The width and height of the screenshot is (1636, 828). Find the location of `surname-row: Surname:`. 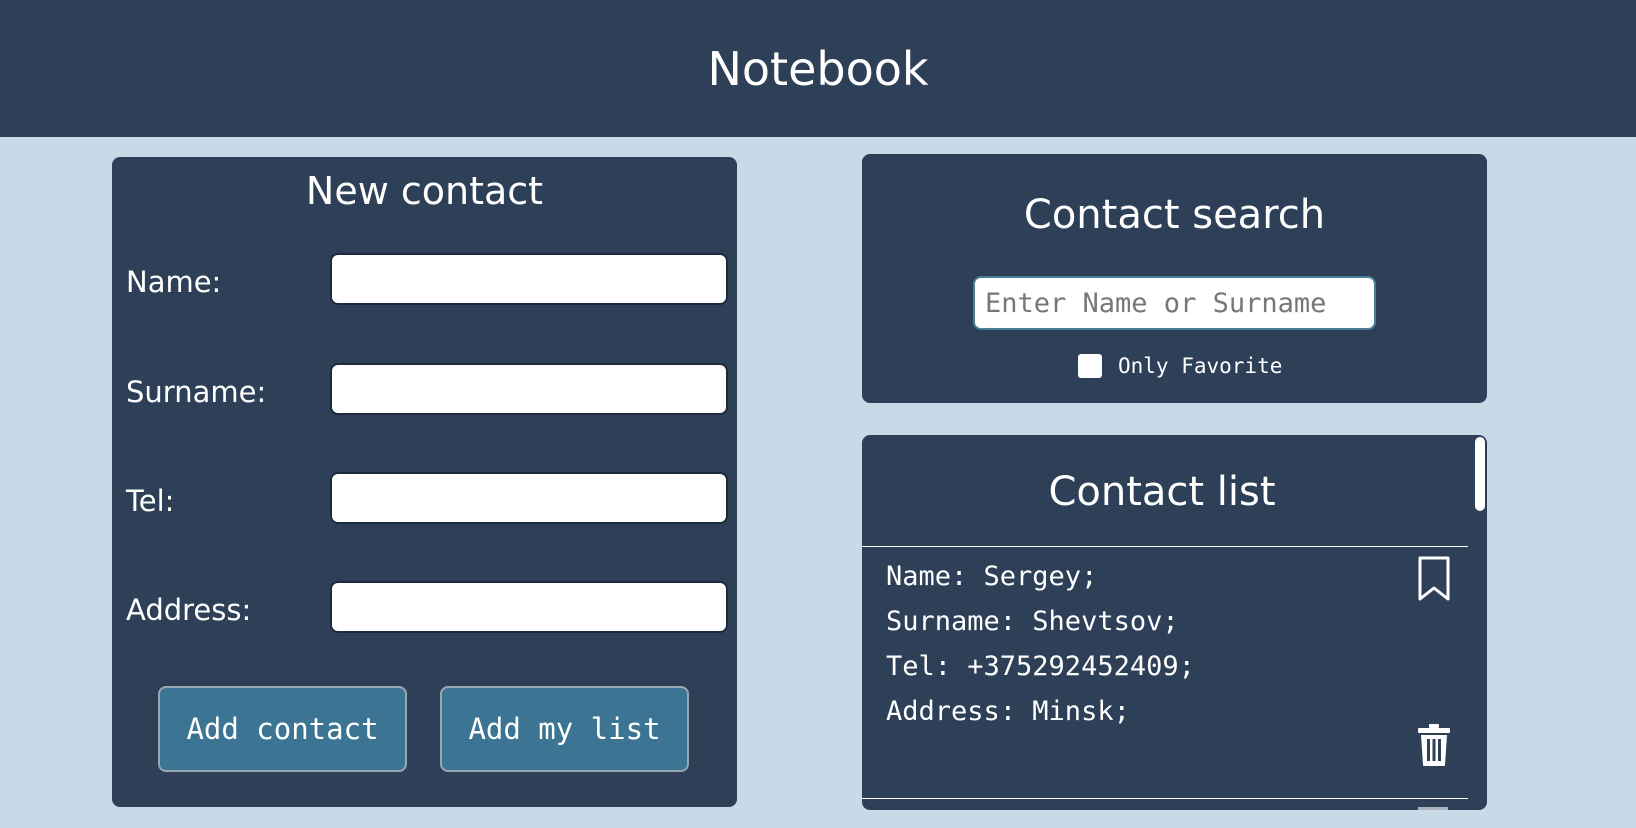

surname-row: Surname: is located at coordinates (427, 391).